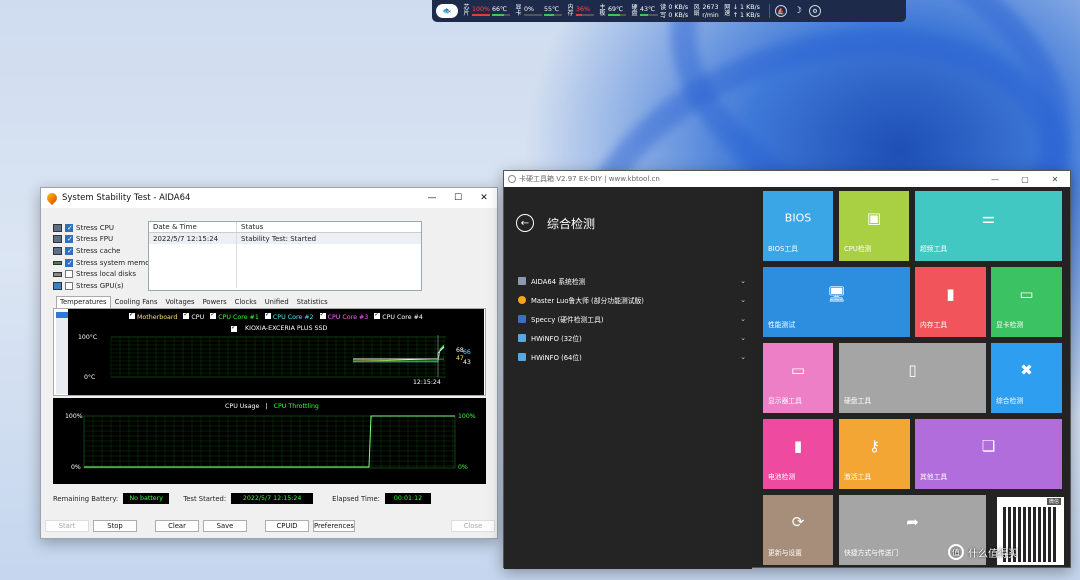 The width and height of the screenshot is (1080, 580). Describe the element at coordinates (798, 226) in the screenshot. I see `tile-bios: BIOS BIOS工具` at that location.